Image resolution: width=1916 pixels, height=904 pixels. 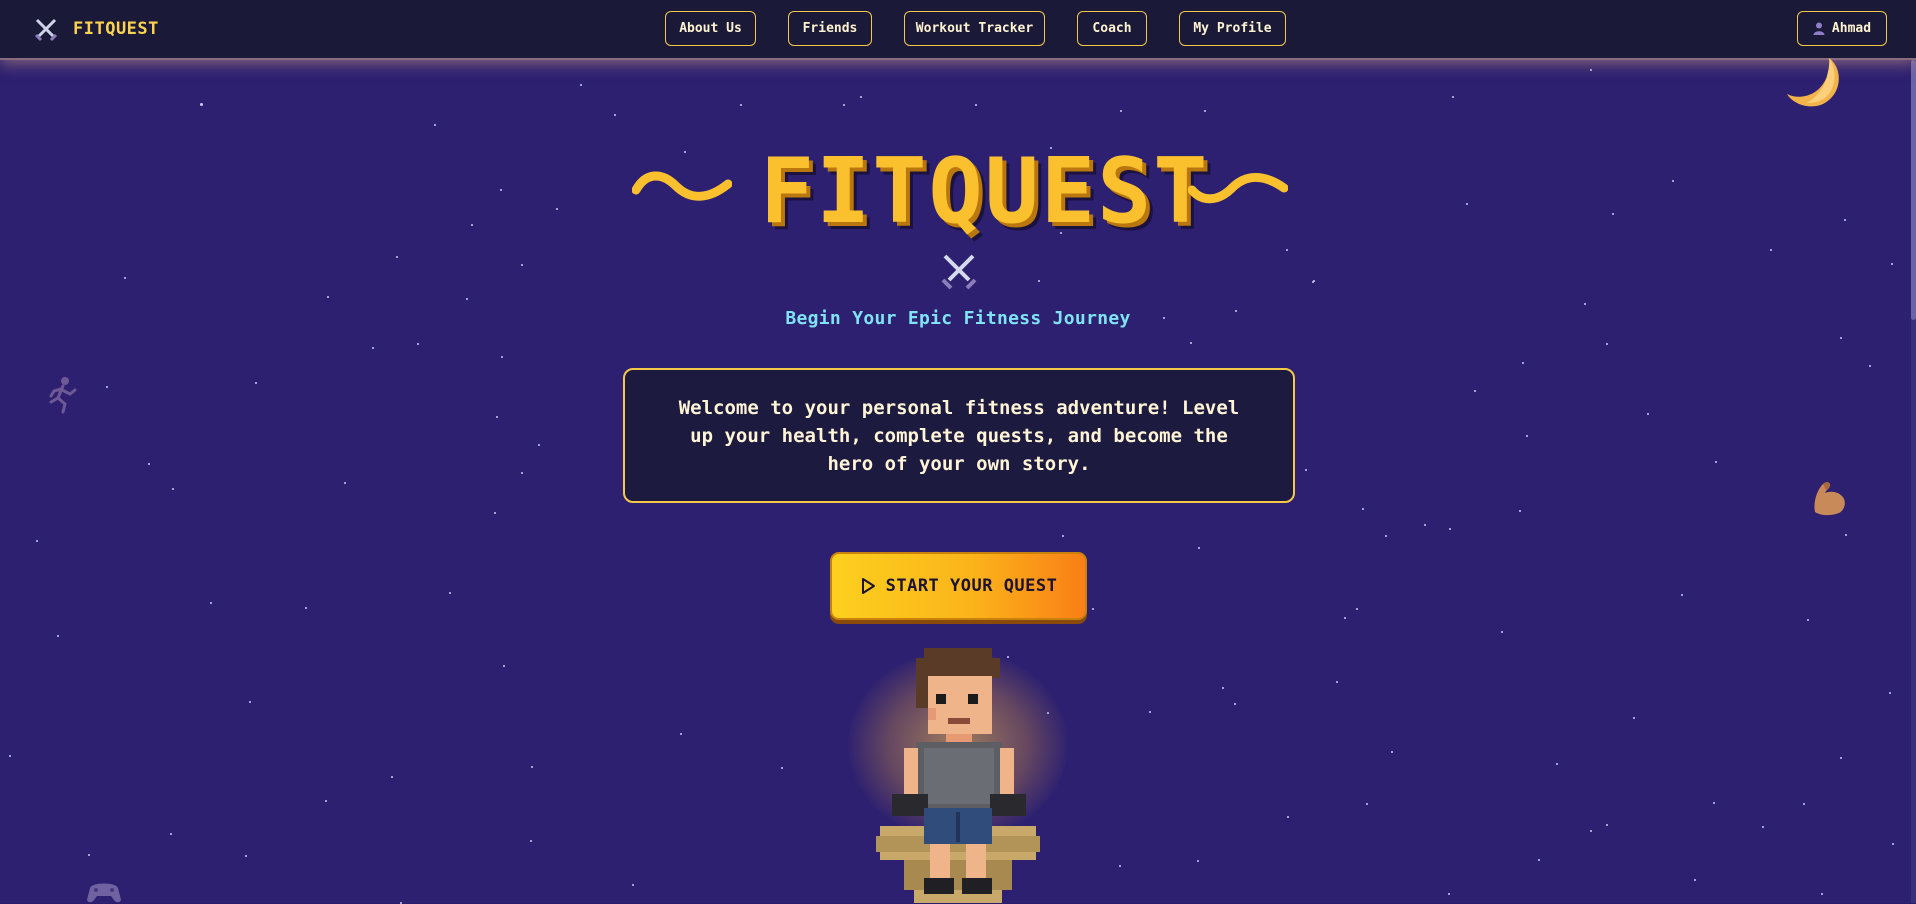 What do you see at coordinates (868, 586) in the screenshot?
I see `play-icon` at bounding box center [868, 586].